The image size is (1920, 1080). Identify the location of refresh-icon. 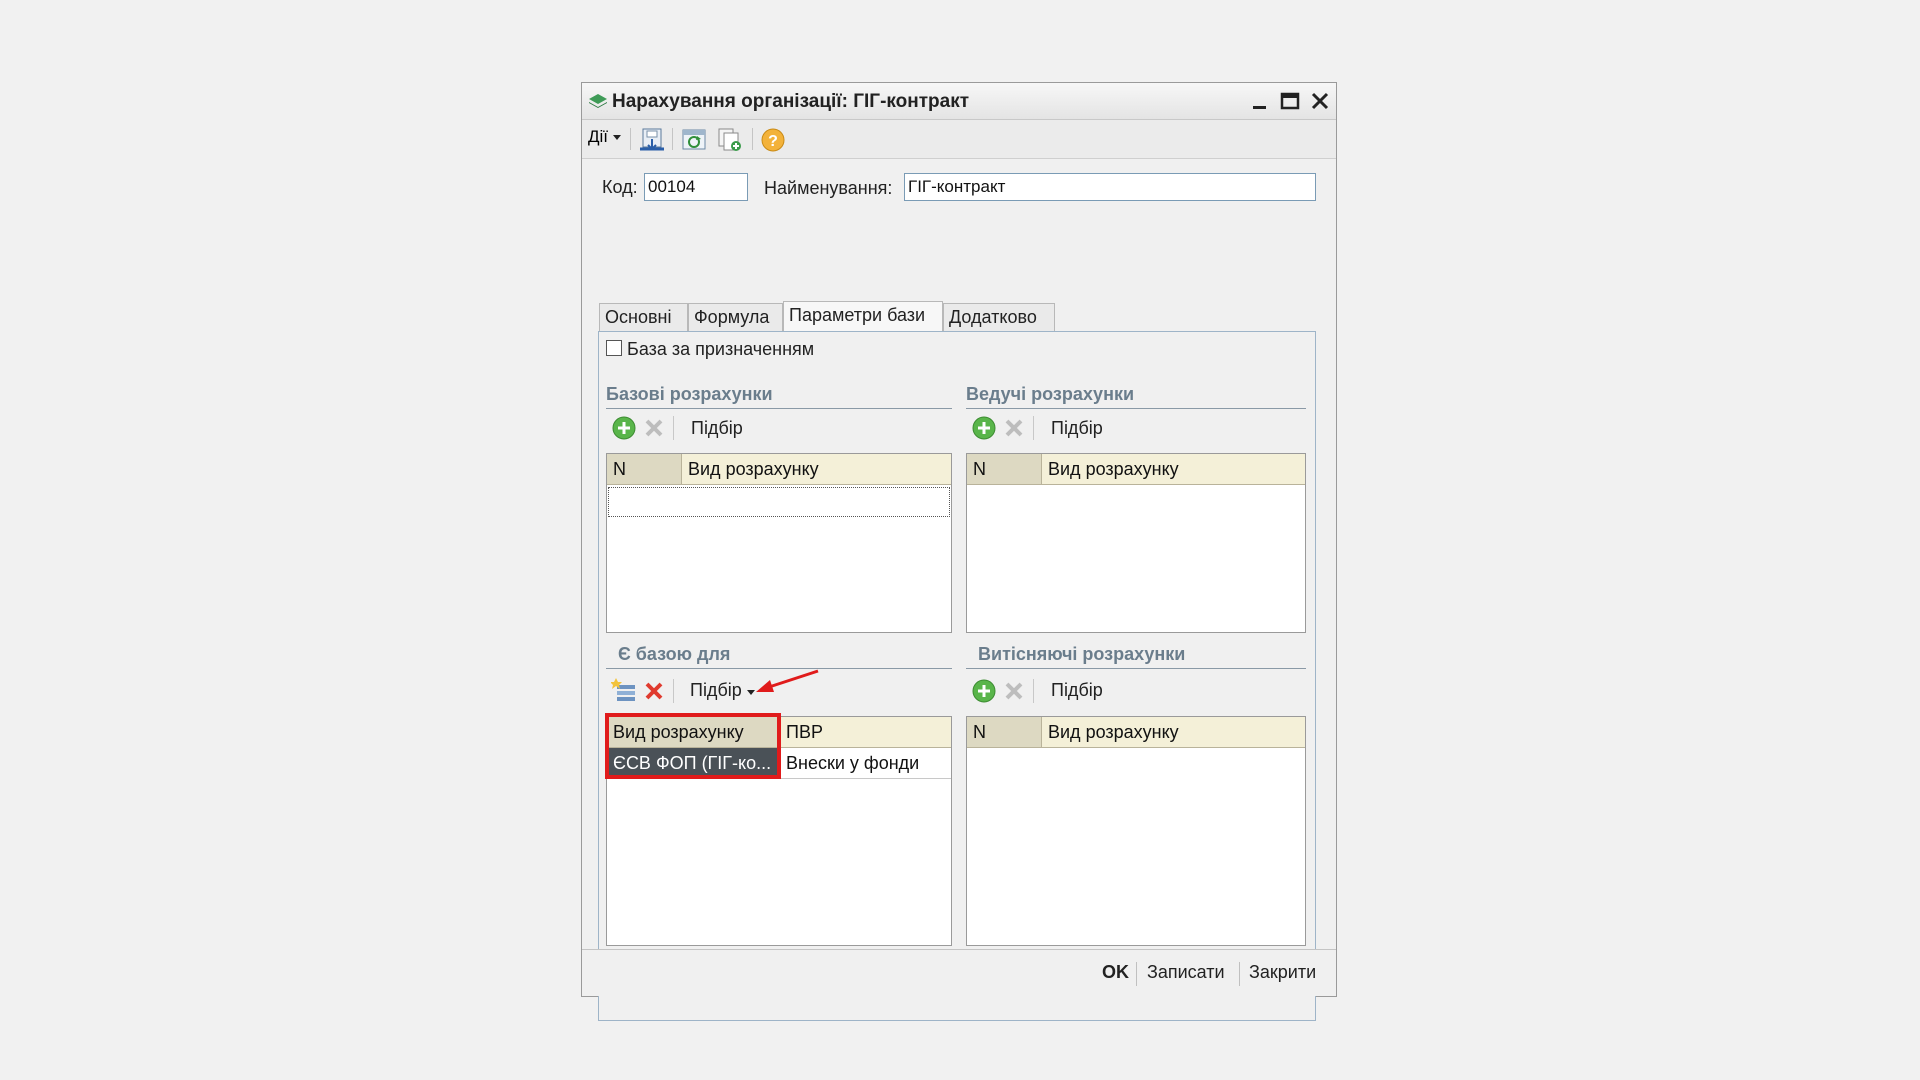
(694, 139).